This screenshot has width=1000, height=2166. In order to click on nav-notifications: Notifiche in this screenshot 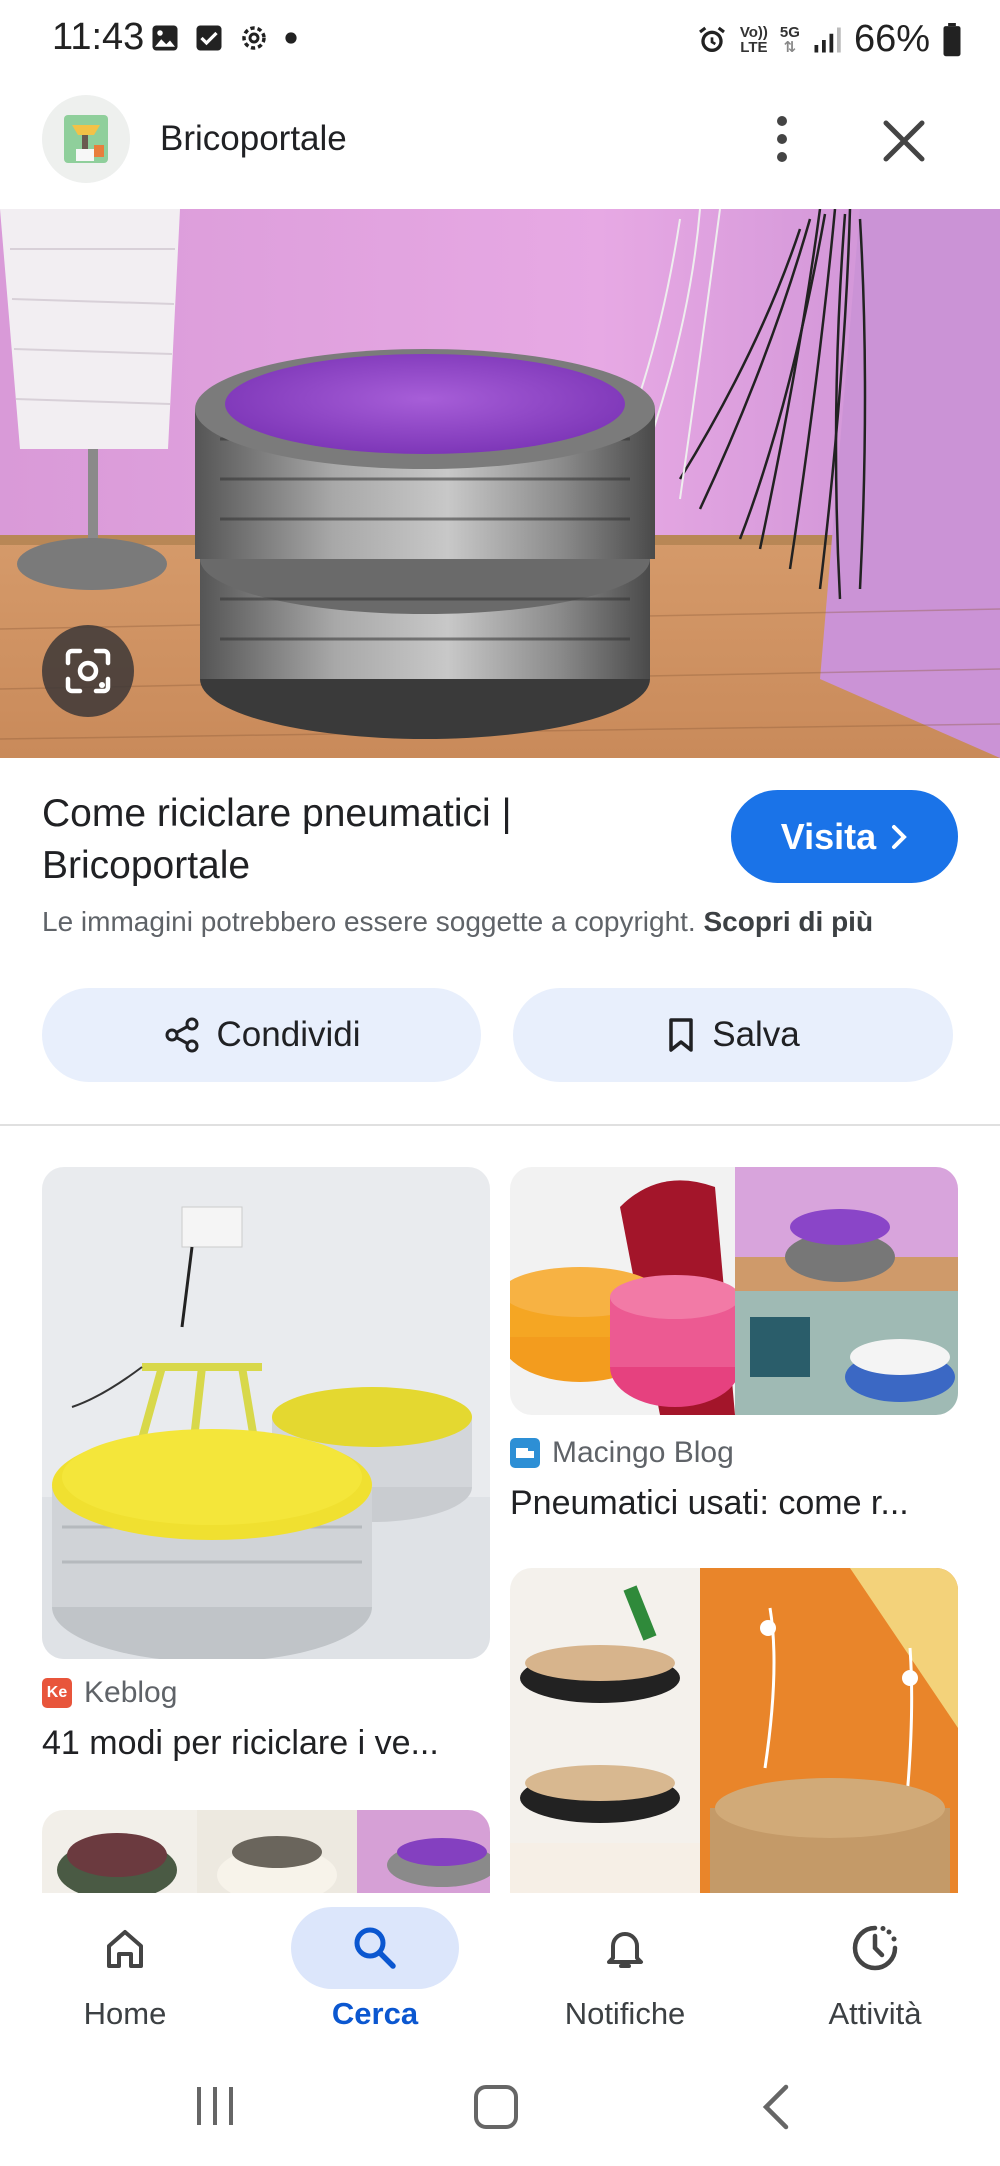, I will do `click(625, 1973)`.